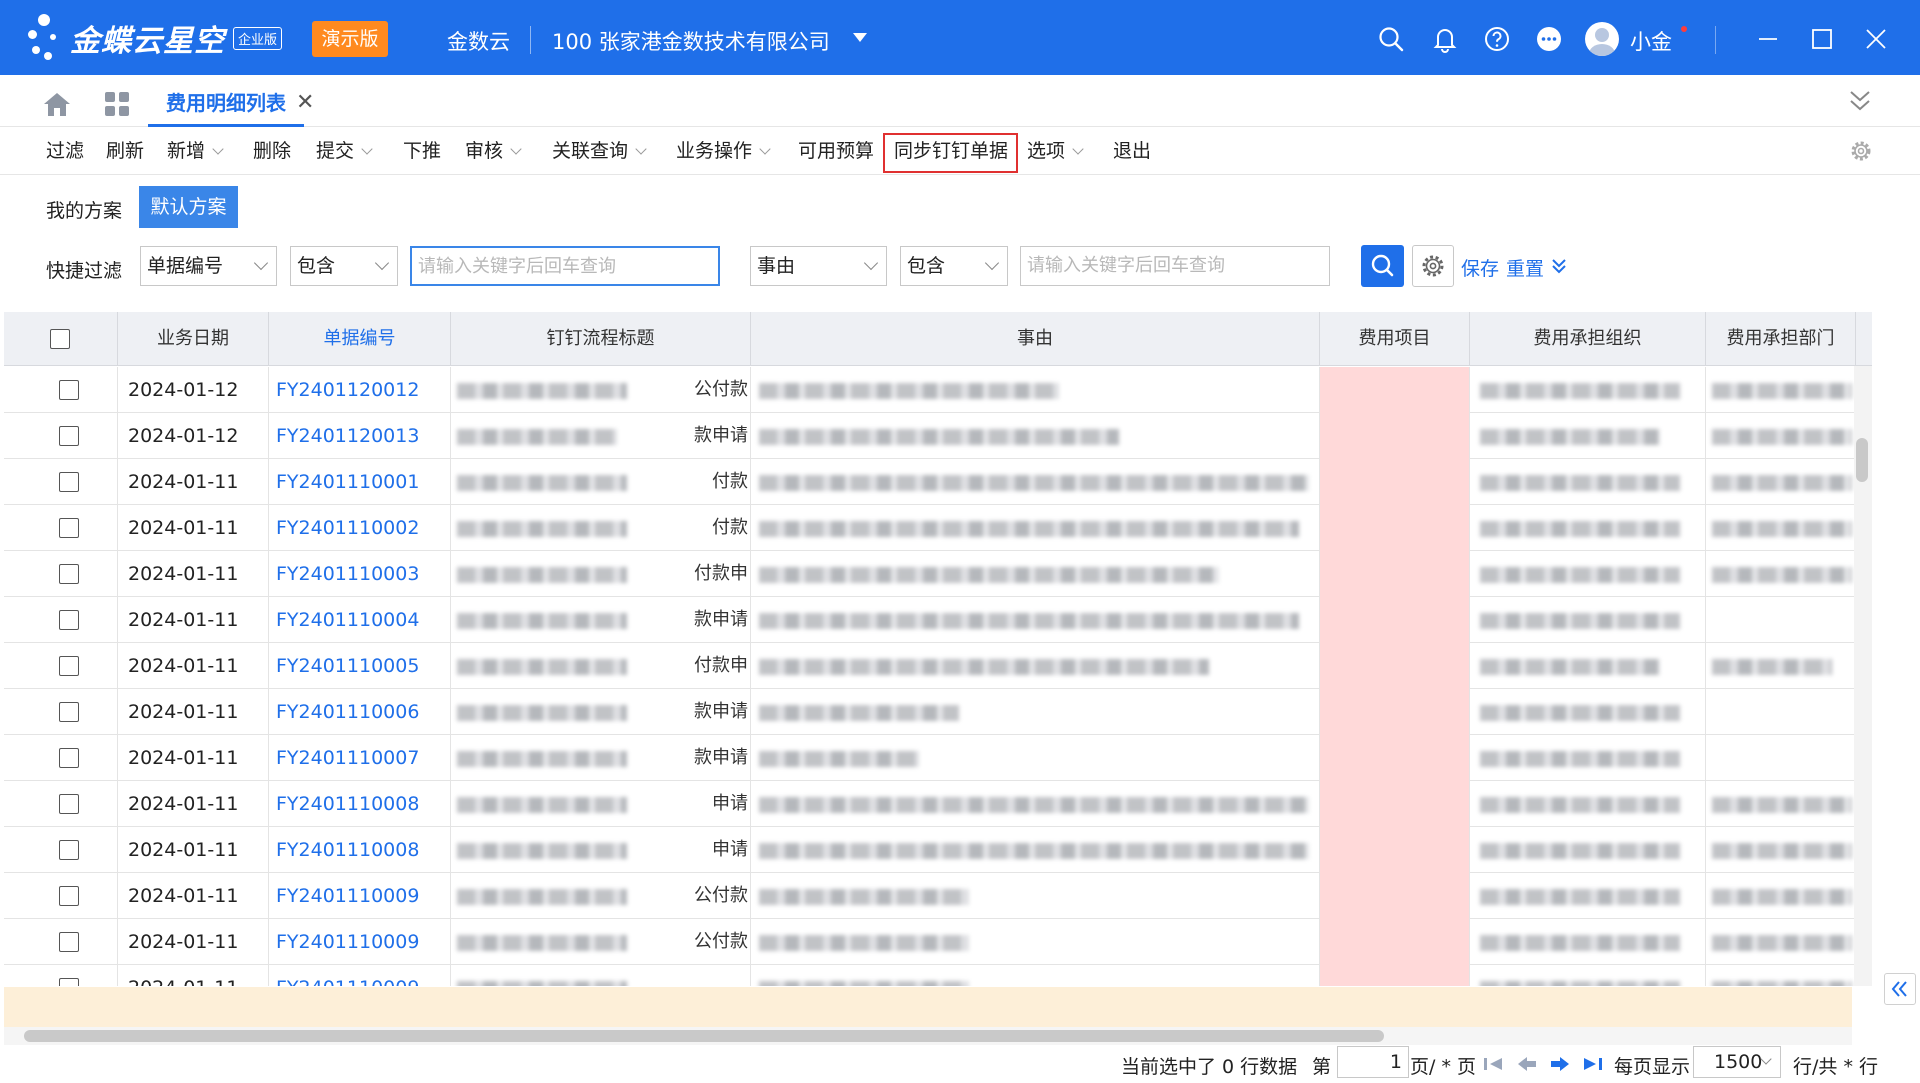 This screenshot has height=1083, width=1920. I want to click on org-selector: 100 张家港金数技术有限公司, so click(691, 41).